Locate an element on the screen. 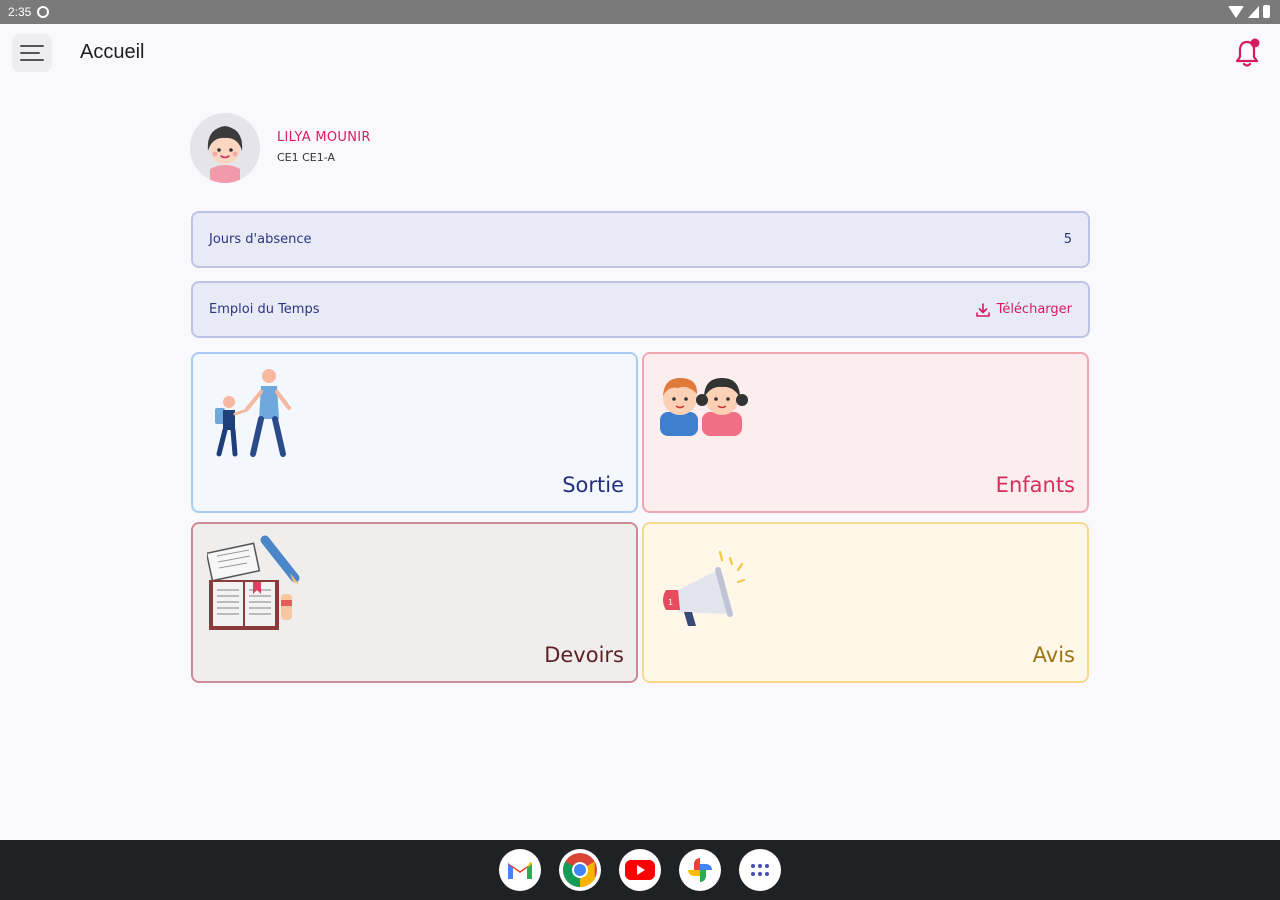 The image size is (1280, 900). taskbar is located at coordinates (640, 870).